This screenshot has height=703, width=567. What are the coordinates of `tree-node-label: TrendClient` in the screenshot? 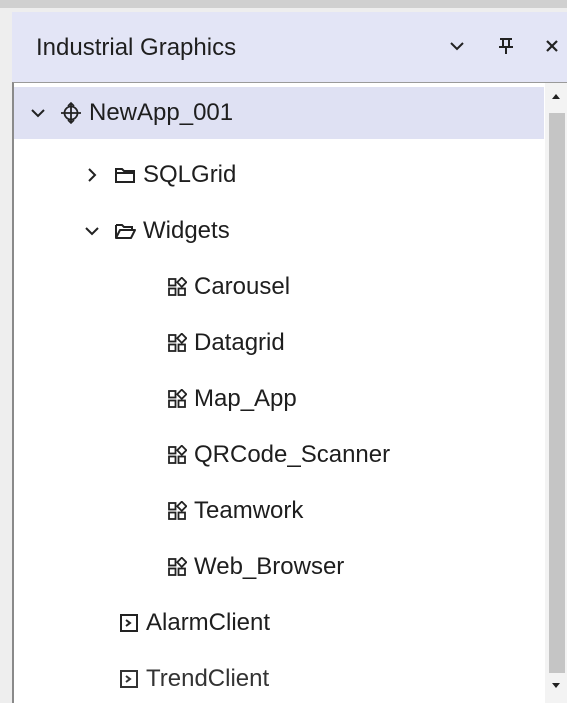 It's located at (208, 678).